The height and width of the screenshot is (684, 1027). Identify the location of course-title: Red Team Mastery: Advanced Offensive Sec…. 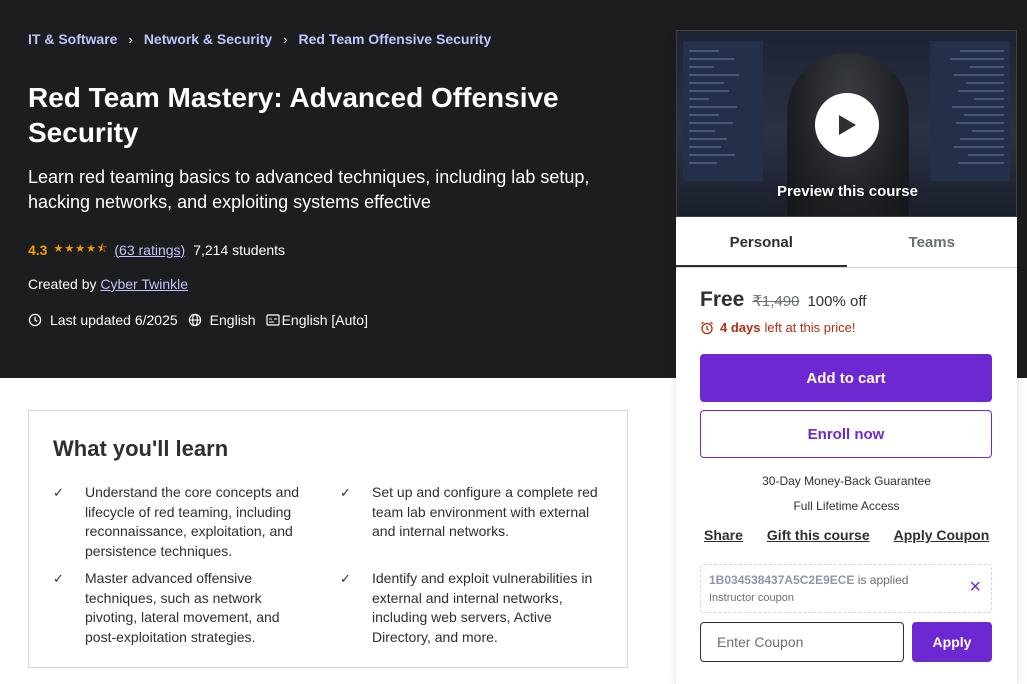
(293, 115).